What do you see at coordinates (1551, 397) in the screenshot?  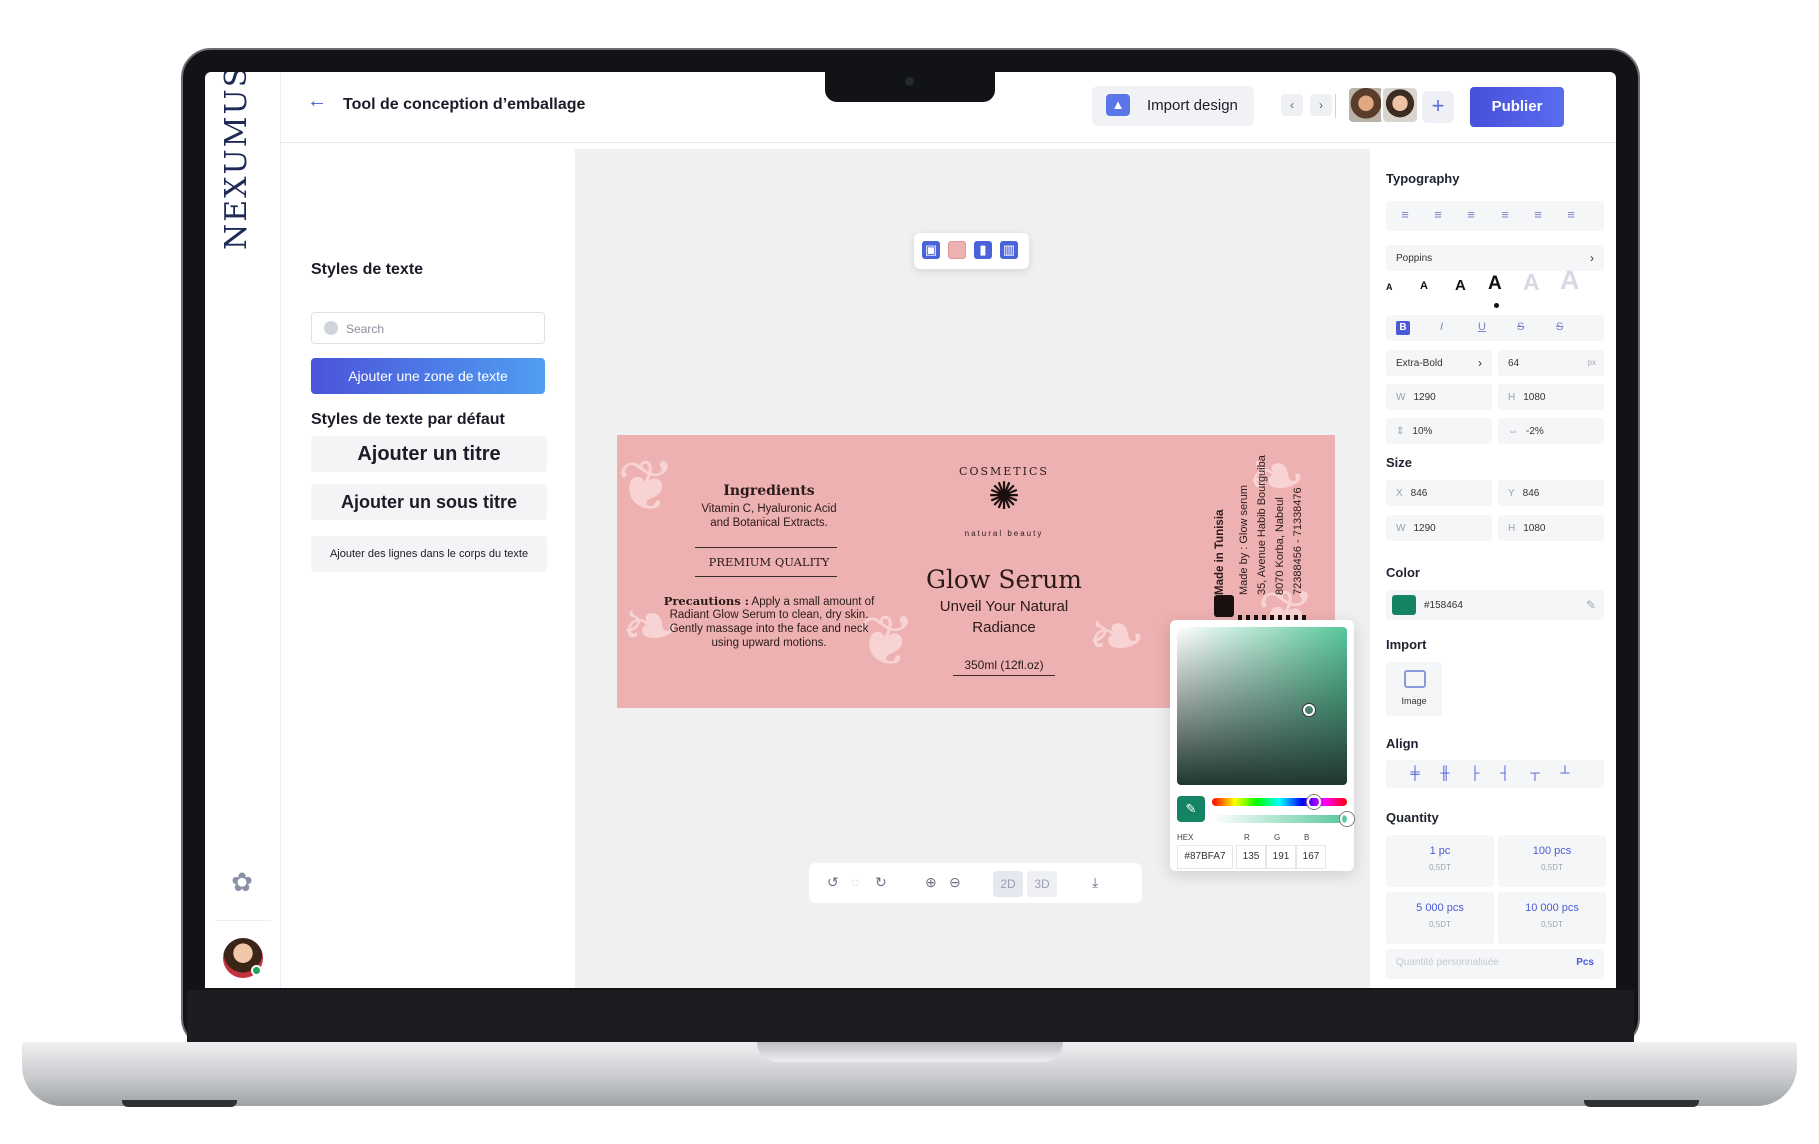 I see `height-input: H 1080` at bounding box center [1551, 397].